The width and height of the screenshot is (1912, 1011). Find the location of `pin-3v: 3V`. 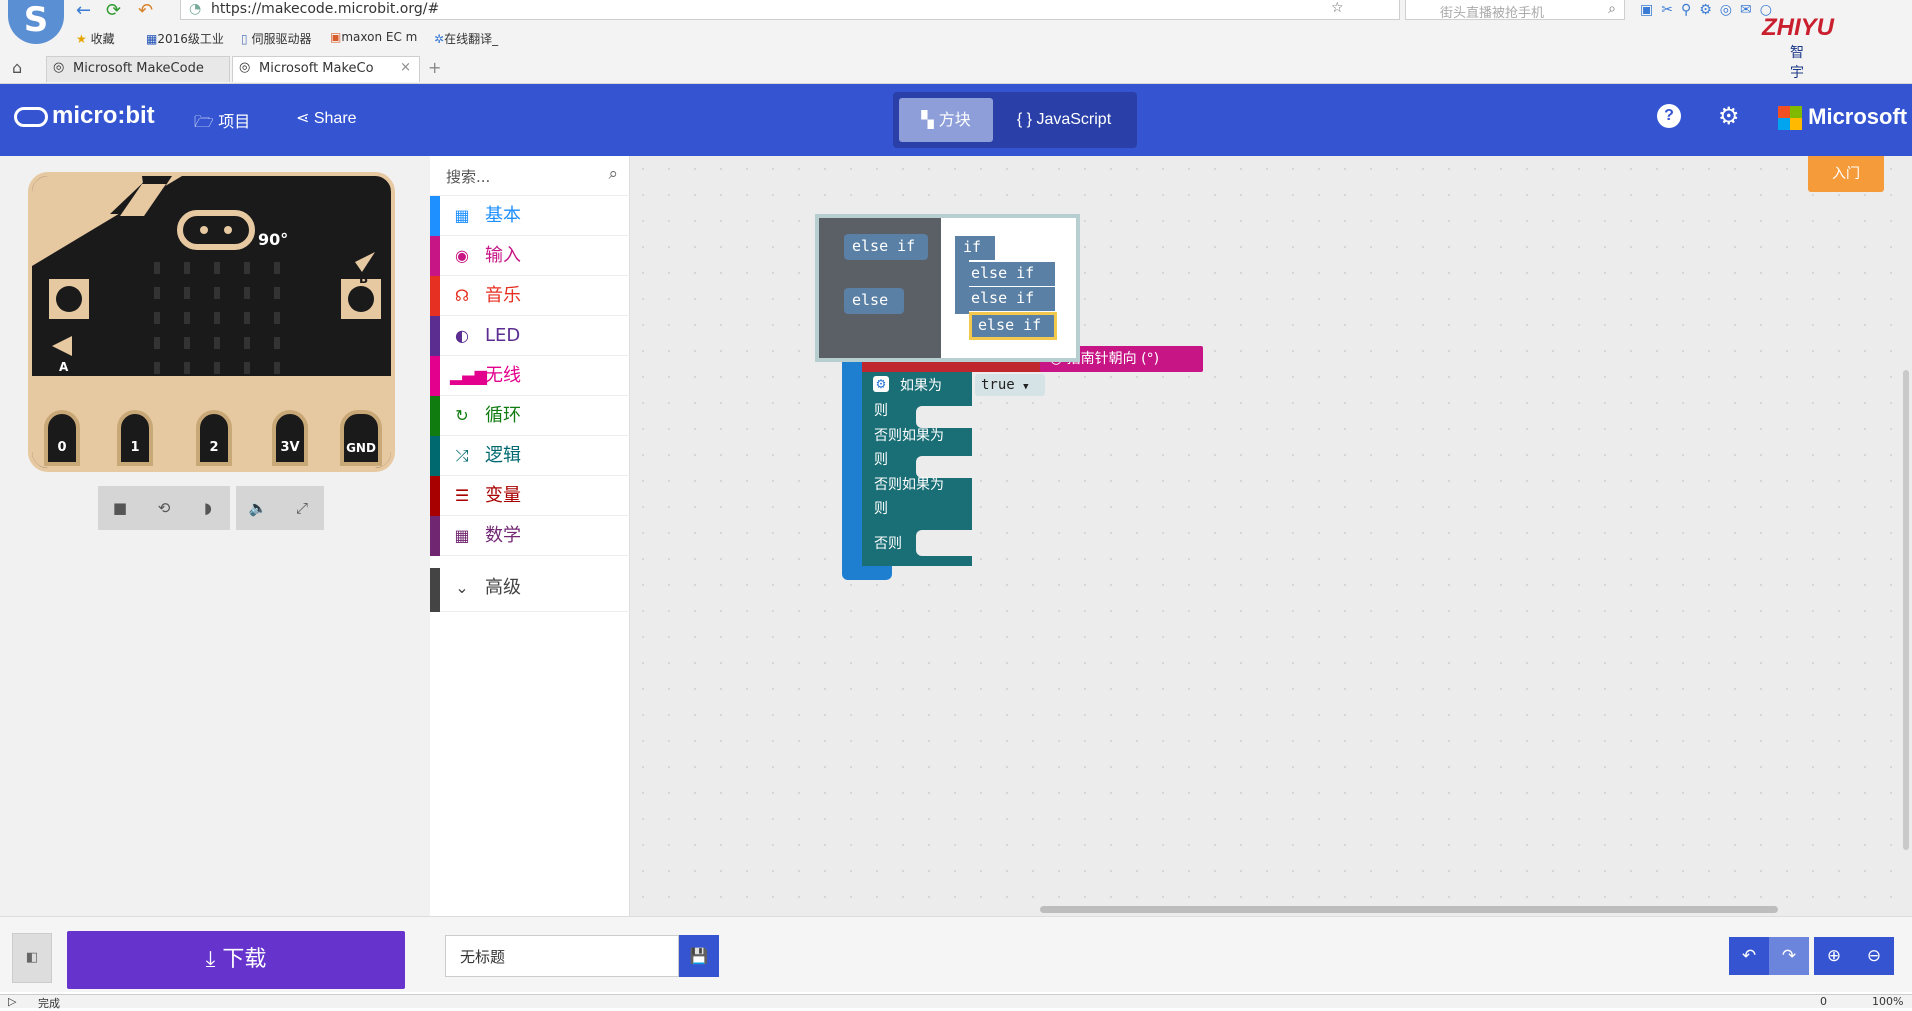

pin-3v: 3V is located at coordinates (290, 438).